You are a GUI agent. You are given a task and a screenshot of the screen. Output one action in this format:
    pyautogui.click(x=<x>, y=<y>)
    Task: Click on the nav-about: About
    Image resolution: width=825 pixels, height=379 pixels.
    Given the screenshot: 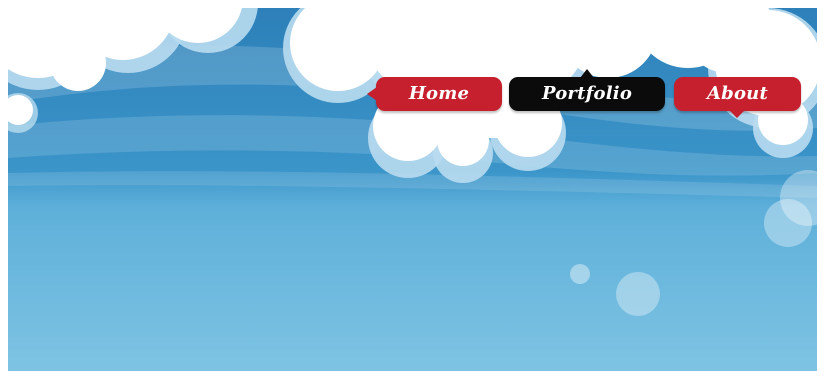 What is the action you would take?
    pyautogui.click(x=737, y=97)
    